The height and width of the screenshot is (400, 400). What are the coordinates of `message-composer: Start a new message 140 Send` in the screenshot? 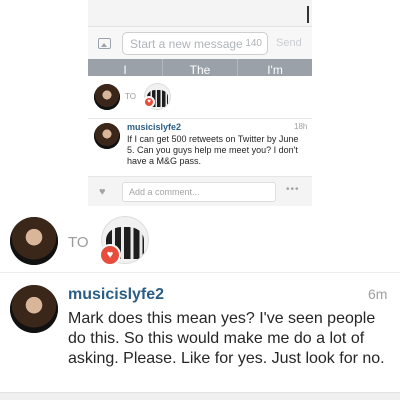 It's located at (200, 42).